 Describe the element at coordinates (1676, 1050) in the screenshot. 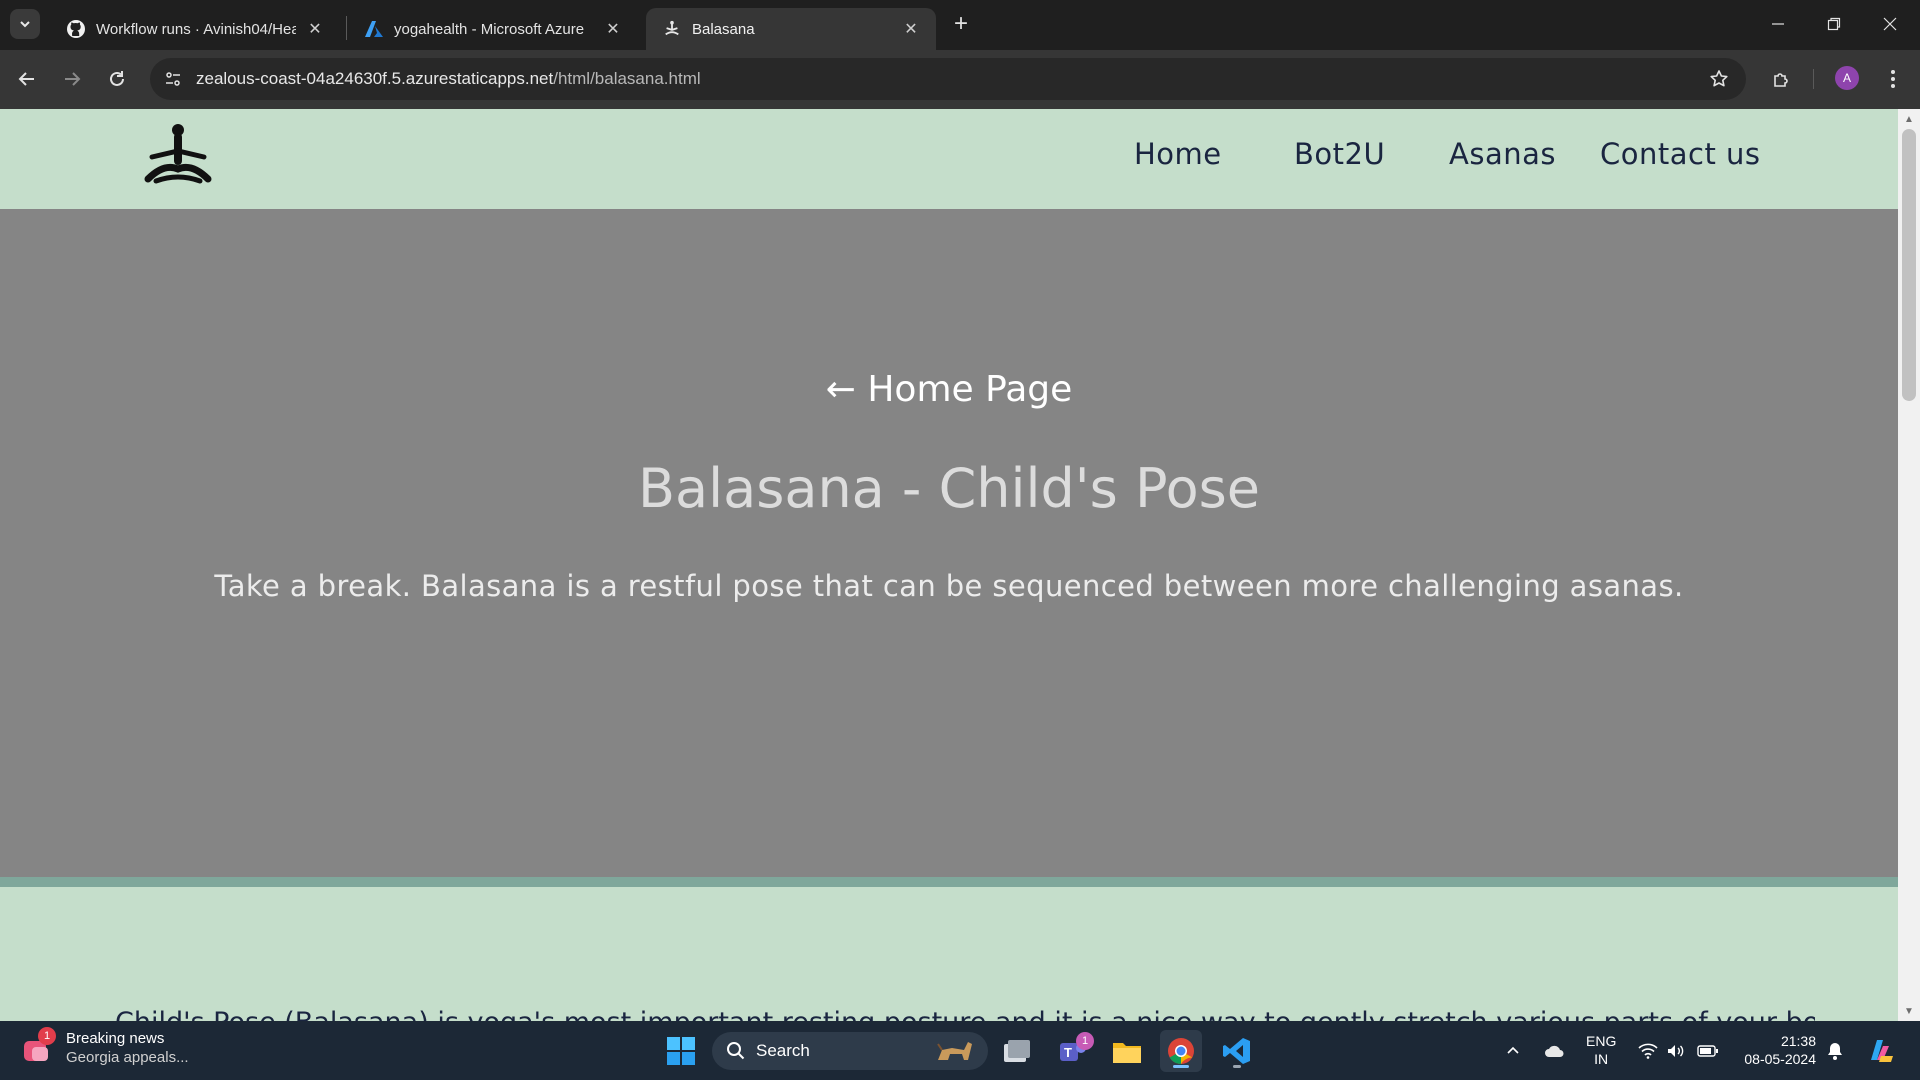

I see `volume-icon` at that location.